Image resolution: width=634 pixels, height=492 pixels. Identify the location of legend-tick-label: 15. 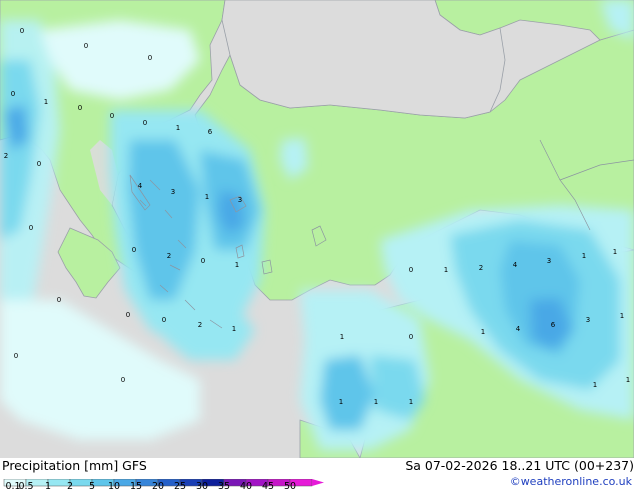
(136, 486).